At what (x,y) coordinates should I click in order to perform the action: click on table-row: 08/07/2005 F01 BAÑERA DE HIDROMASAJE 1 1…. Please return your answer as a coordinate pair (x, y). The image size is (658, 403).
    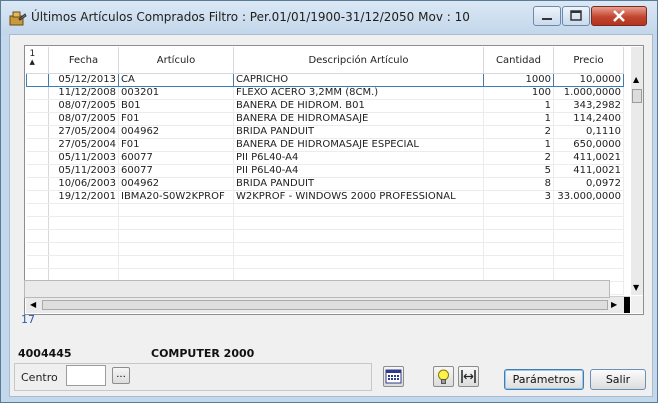
    Looking at the image, I should click on (325, 119).